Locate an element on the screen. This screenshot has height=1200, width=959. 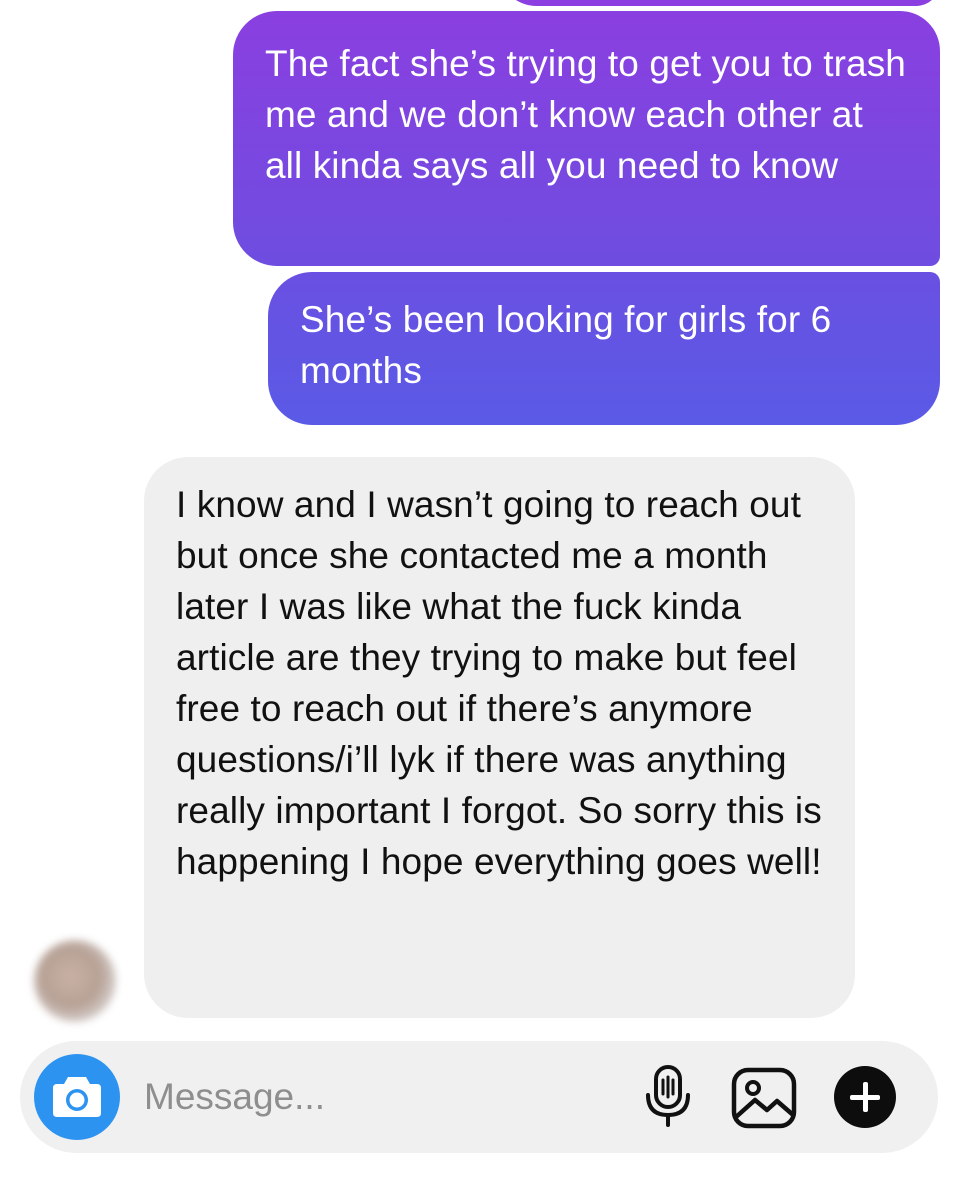
image-gallery-icon is located at coordinates (764, 1098).